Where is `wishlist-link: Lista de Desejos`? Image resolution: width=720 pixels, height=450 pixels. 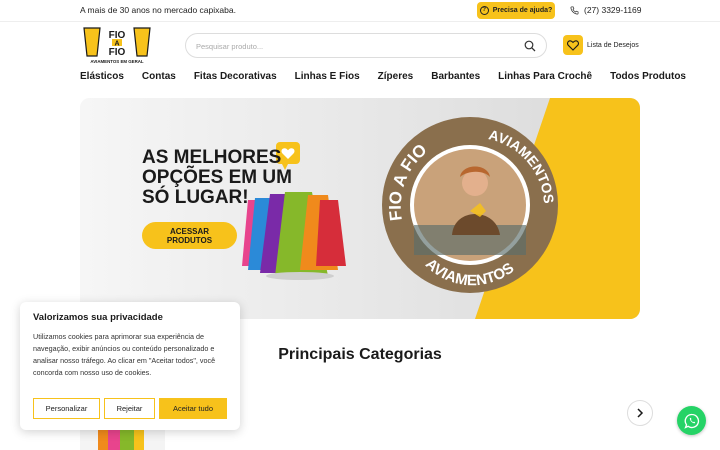
wishlist-link: Lista de Desejos is located at coordinates (601, 45).